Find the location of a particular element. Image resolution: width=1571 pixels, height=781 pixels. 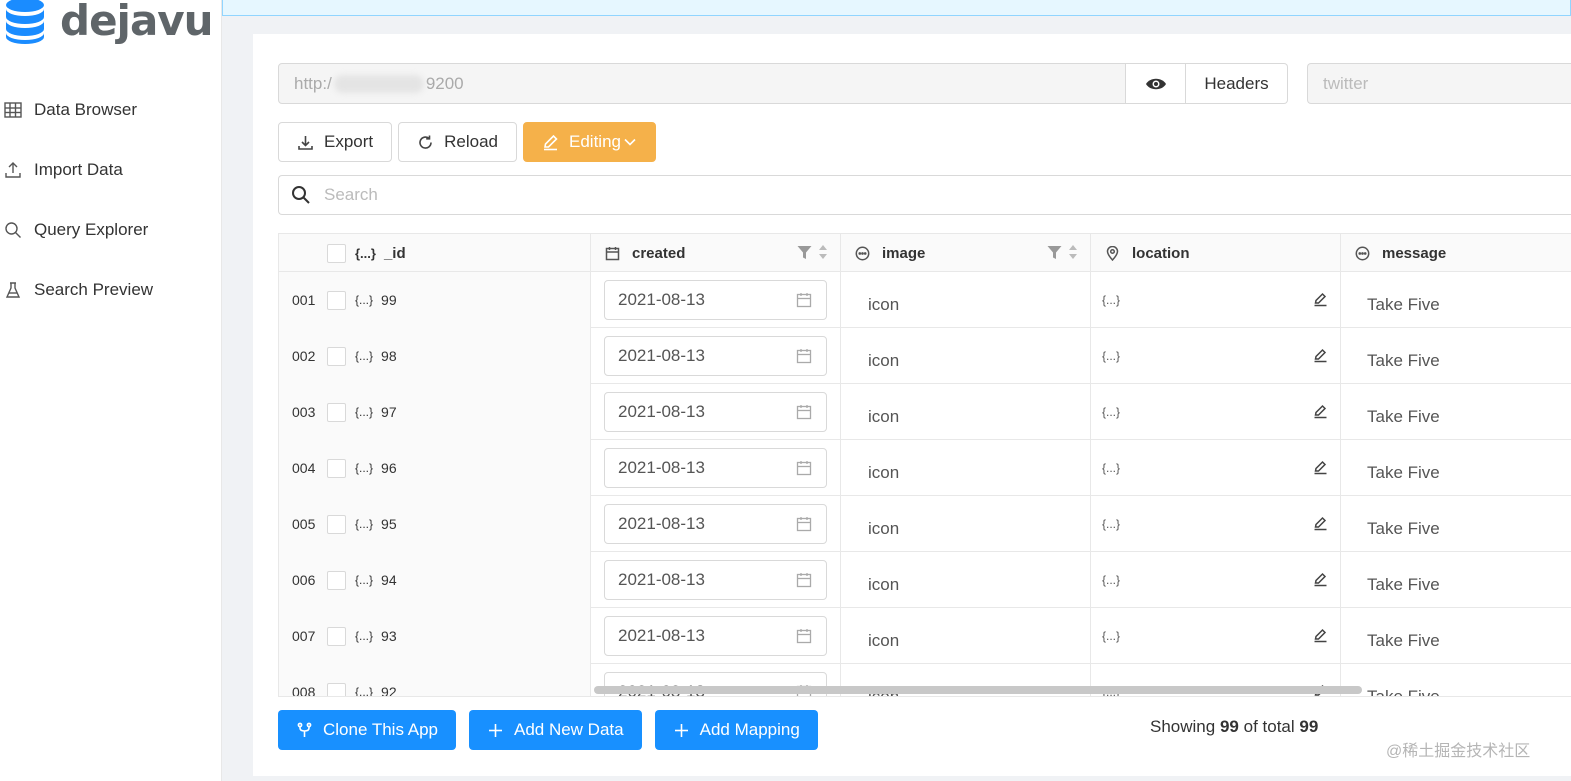

result-count: Showing 99 of total 99 is located at coordinates (1234, 727).